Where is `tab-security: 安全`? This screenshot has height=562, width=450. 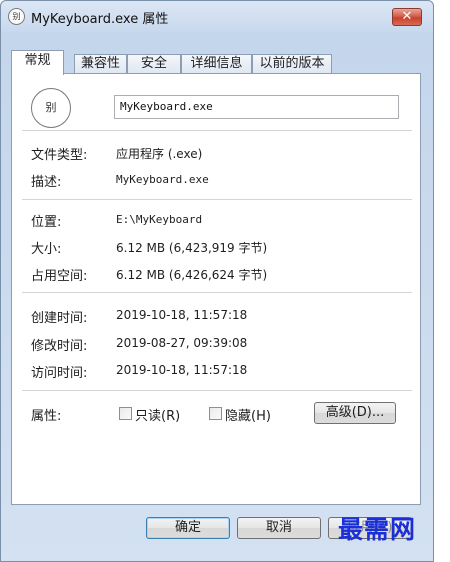 tab-security: 安全 is located at coordinates (154, 64).